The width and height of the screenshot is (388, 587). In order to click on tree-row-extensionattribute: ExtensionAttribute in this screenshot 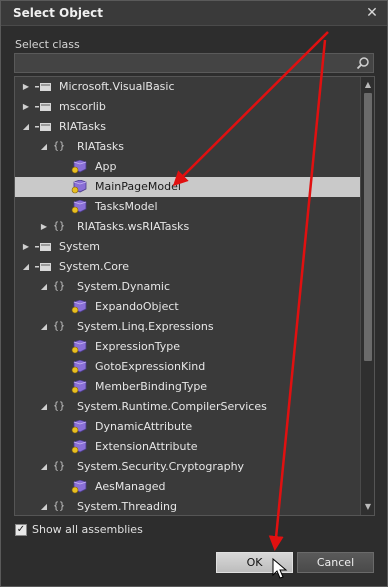, I will do `click(188, 447)`.